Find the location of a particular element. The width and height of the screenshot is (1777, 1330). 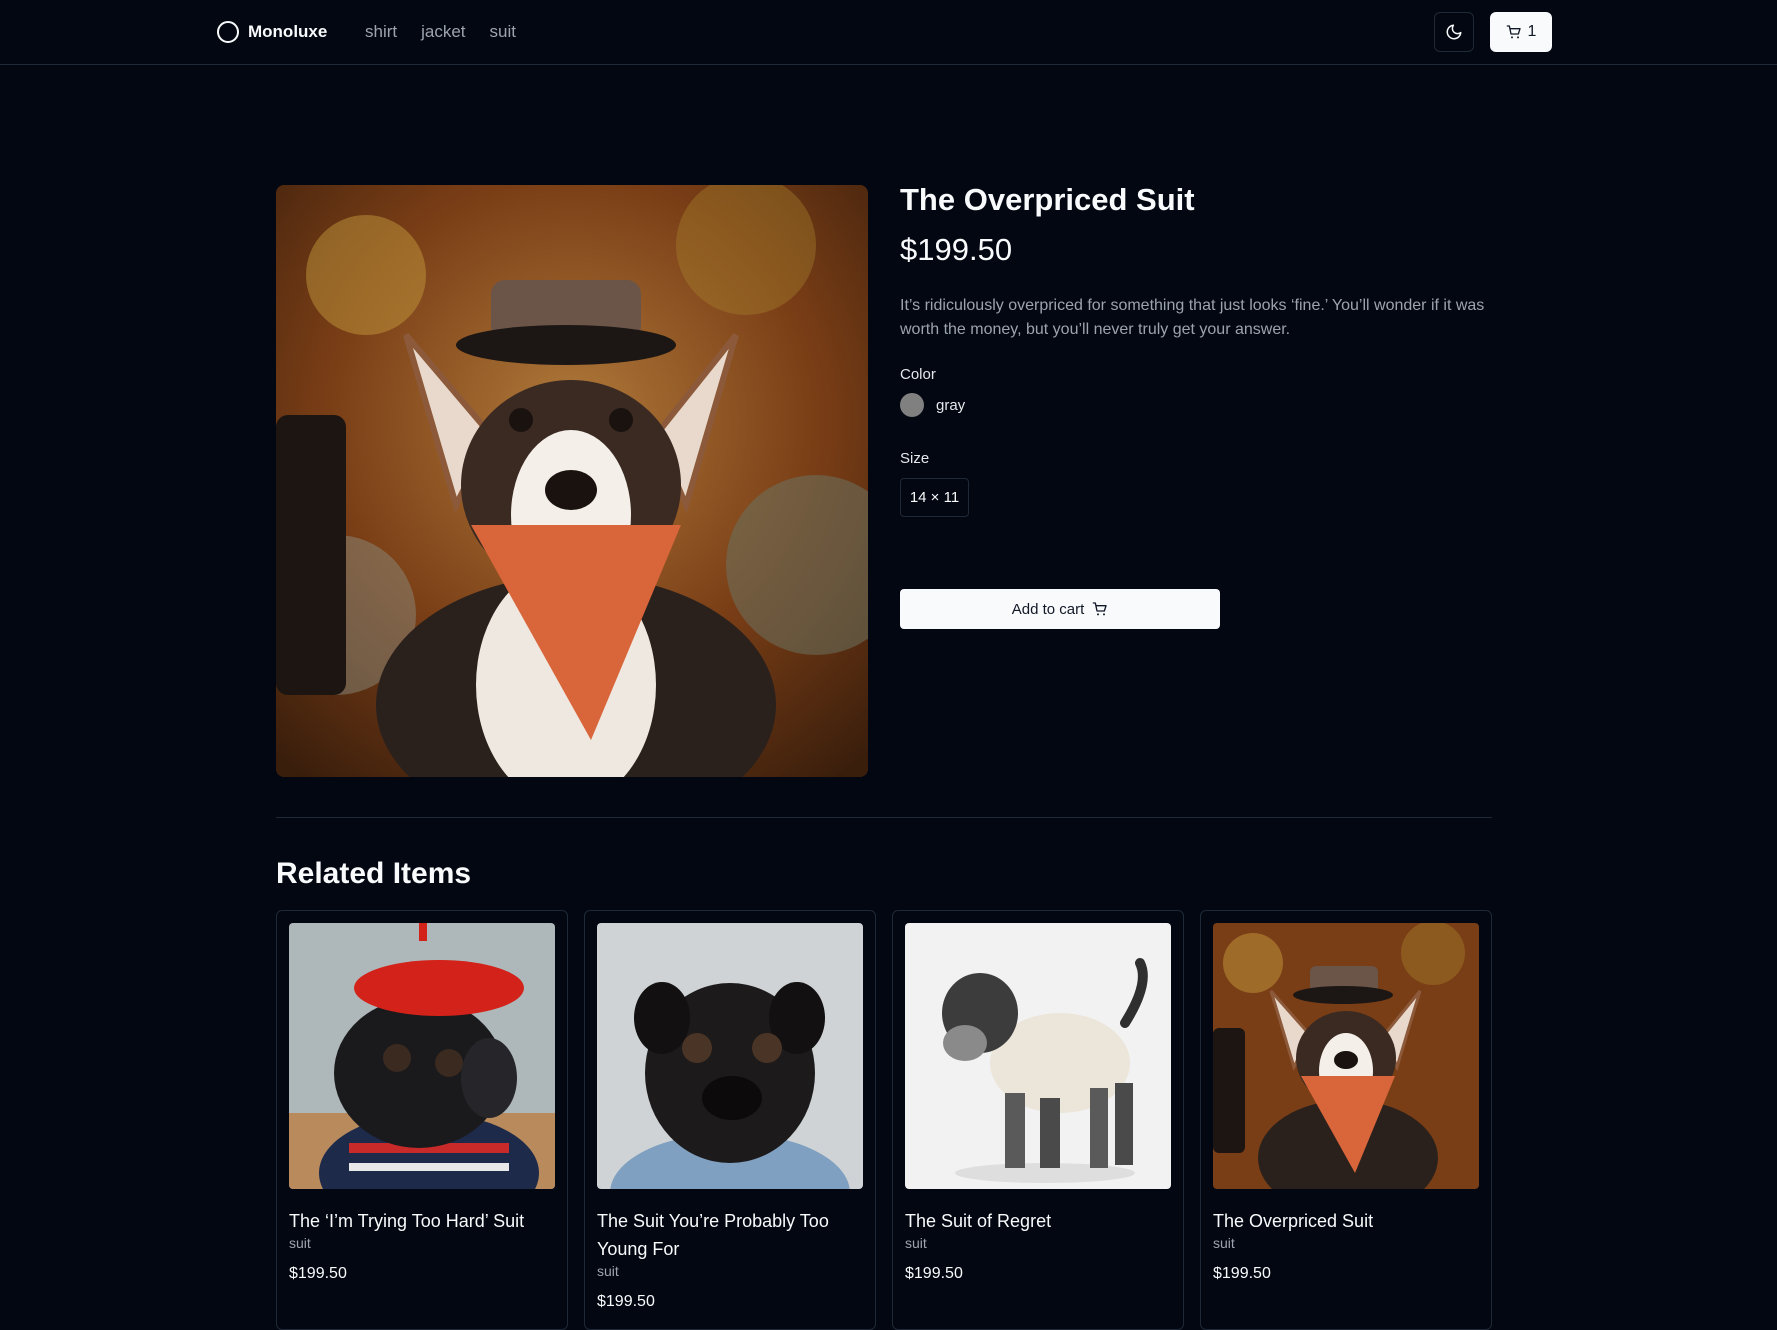

brand-name: Monoluxe is located at coordinates (288, 31).